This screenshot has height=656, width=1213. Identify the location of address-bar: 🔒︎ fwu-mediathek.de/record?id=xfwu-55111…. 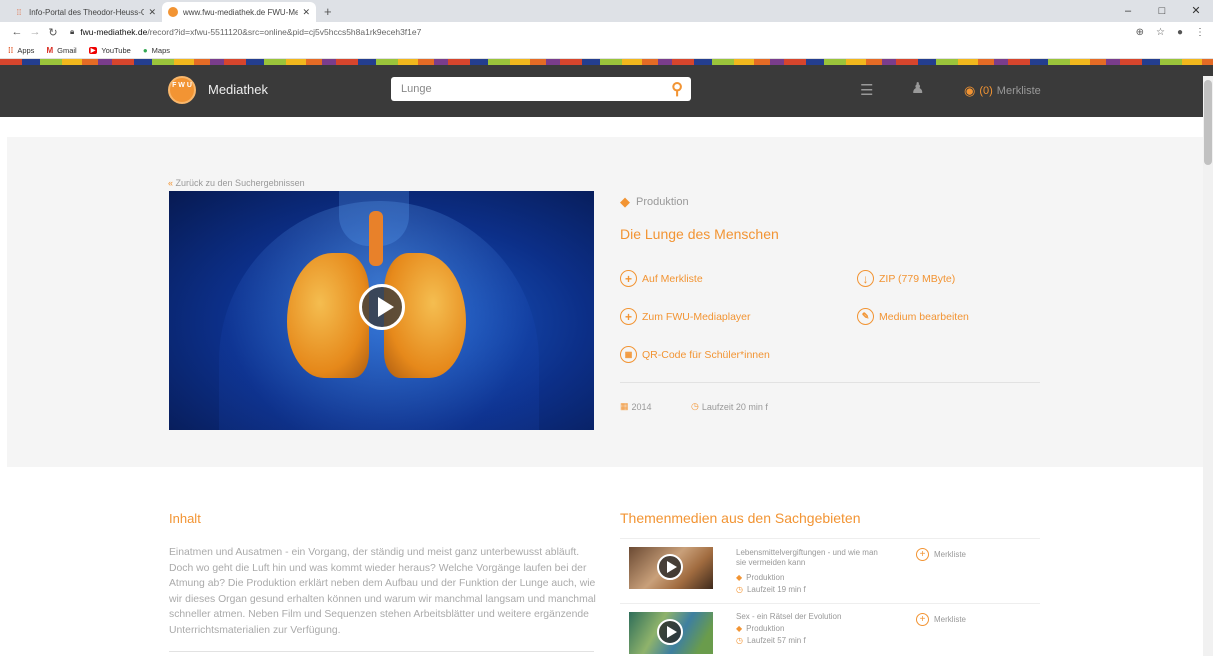
(603, 32).